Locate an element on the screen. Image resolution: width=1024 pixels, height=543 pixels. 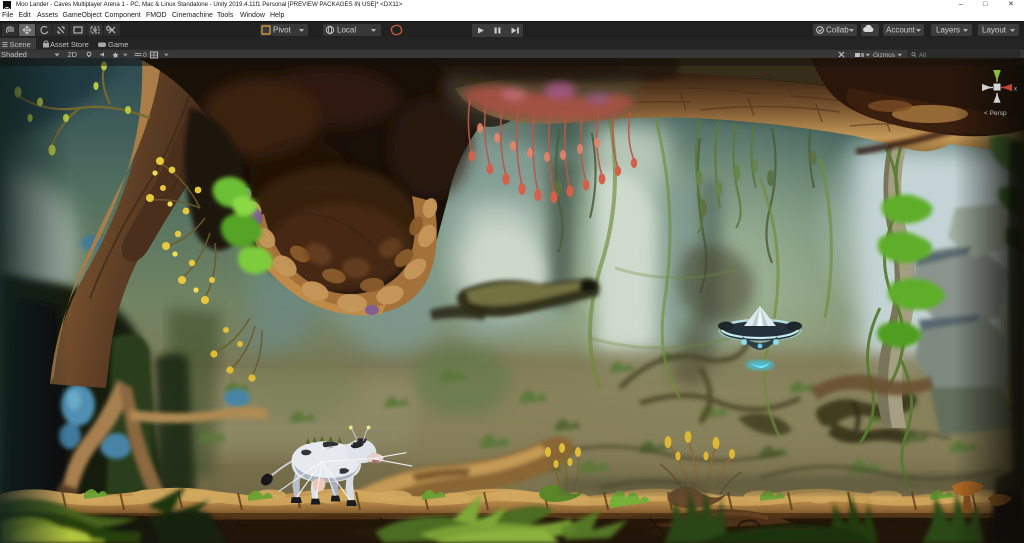
svg-text: Scene is located at coordinates (20, 44).